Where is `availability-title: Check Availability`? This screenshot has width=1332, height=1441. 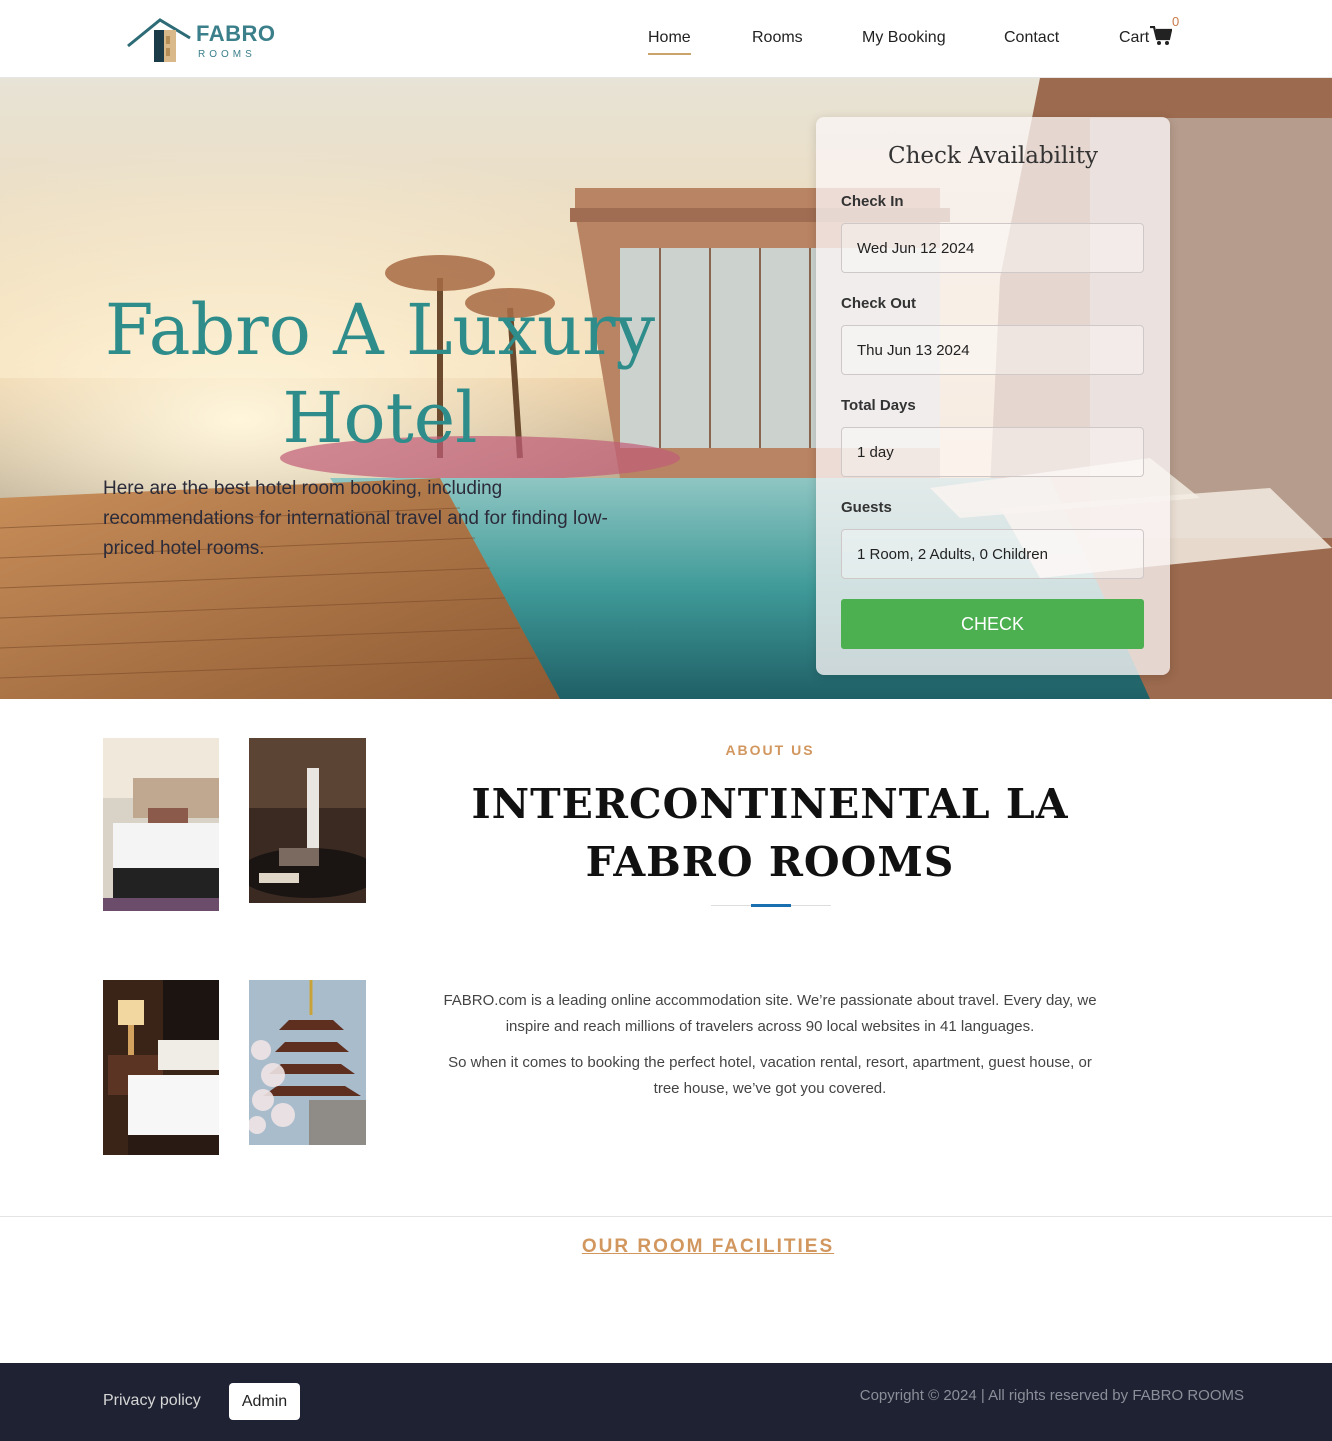 availability-title: Check Availability is located at coordinates (993, 156).